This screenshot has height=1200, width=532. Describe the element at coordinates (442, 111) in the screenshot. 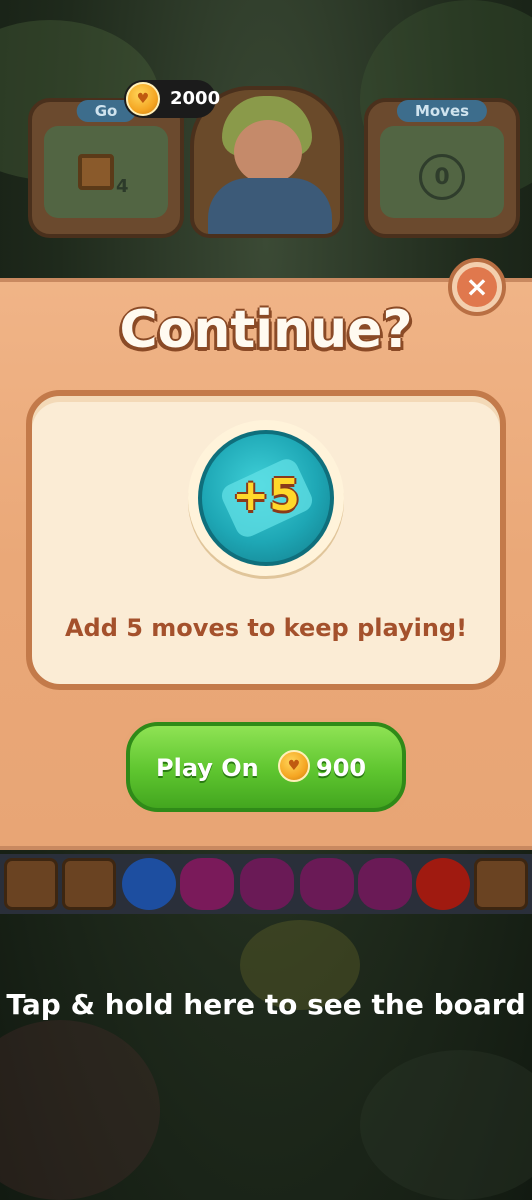

I see `moves-tag: Moves` at that location.